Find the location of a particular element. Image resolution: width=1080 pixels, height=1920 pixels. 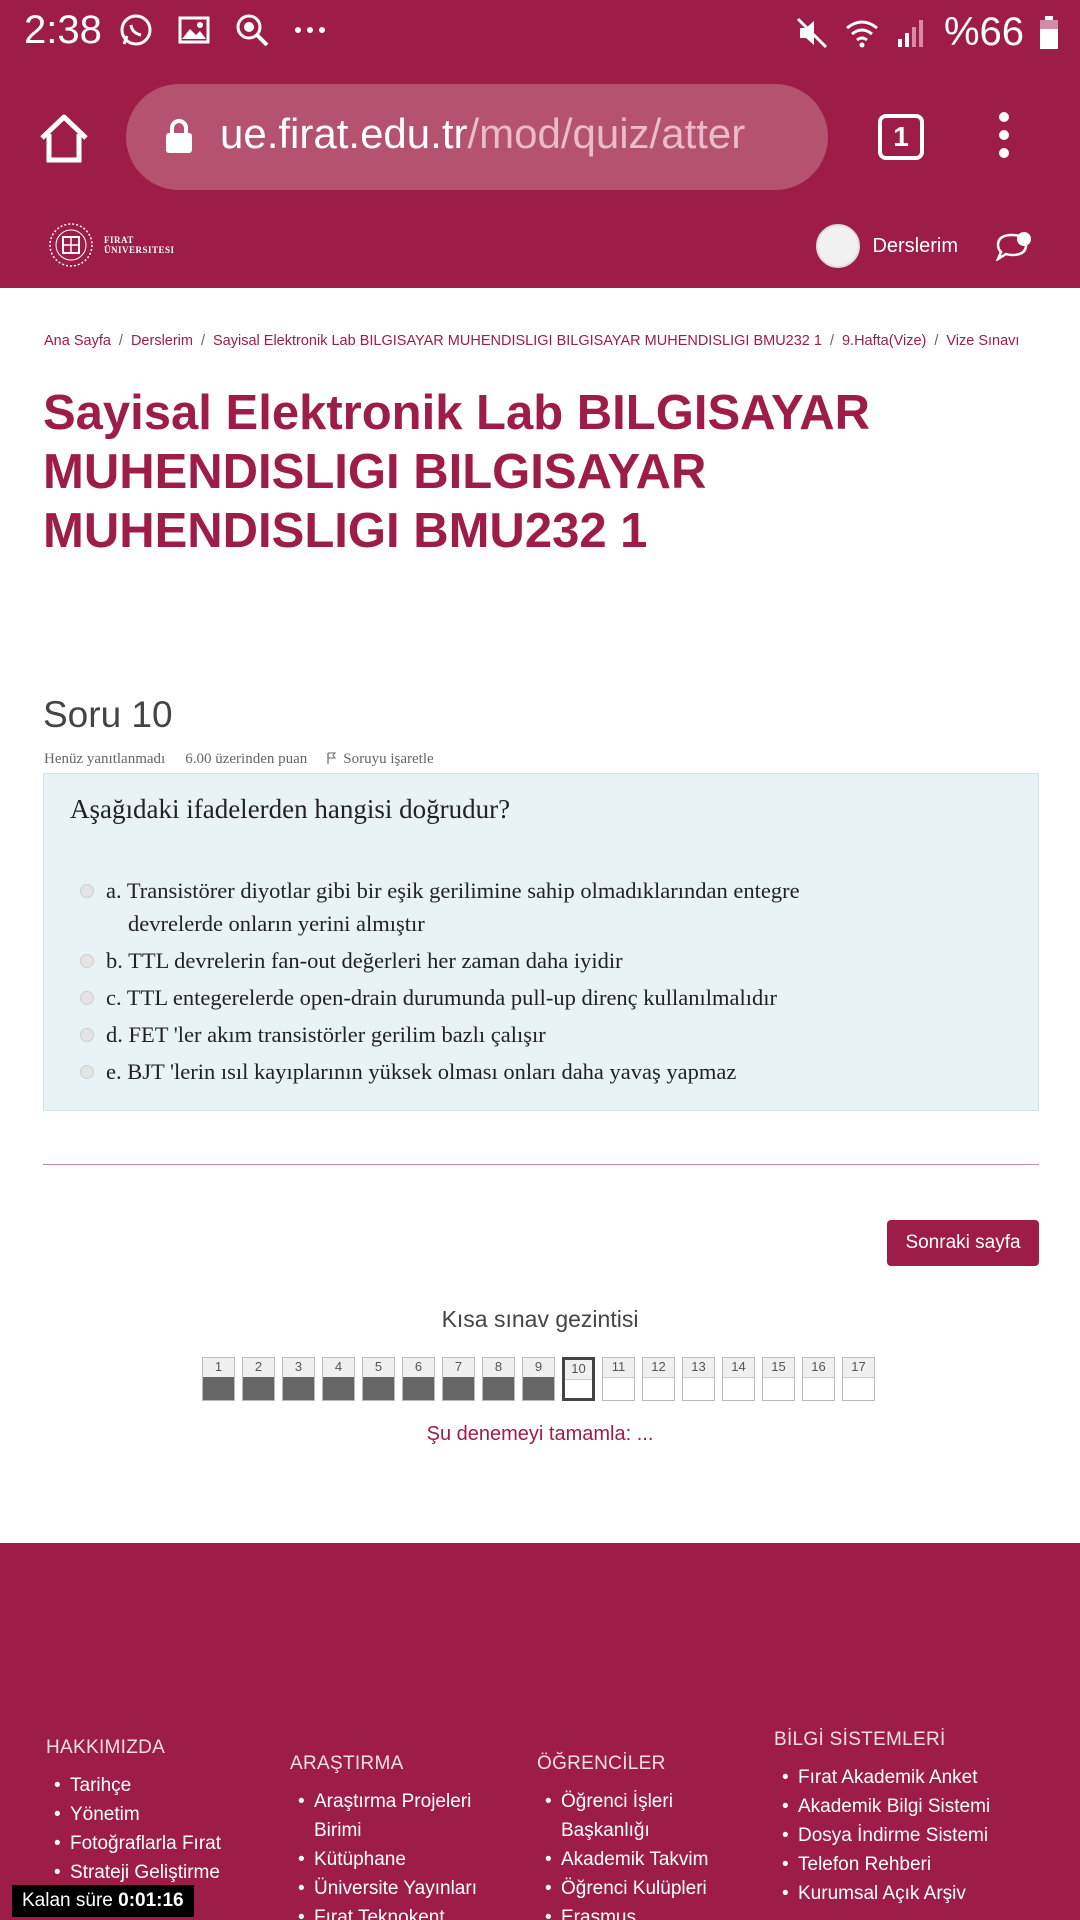

status-bar: 2:38 %66 is located at coordinates (540, 33).